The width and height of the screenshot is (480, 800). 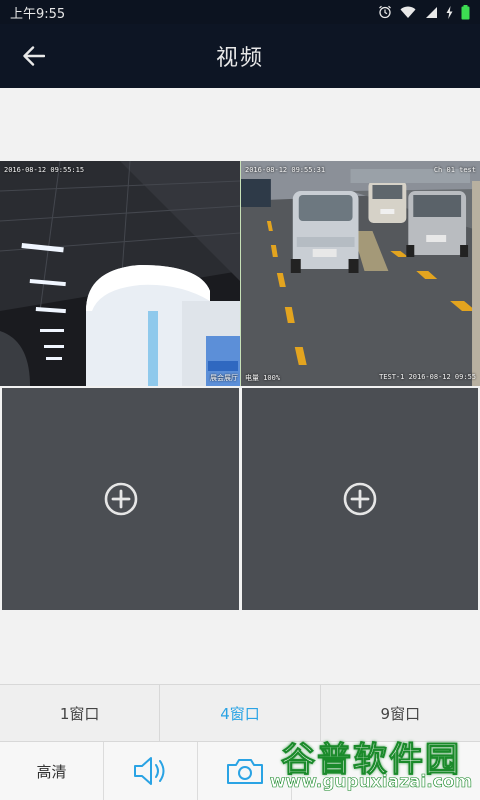 I want to click on camera-icon, so click(x=244, y=771).